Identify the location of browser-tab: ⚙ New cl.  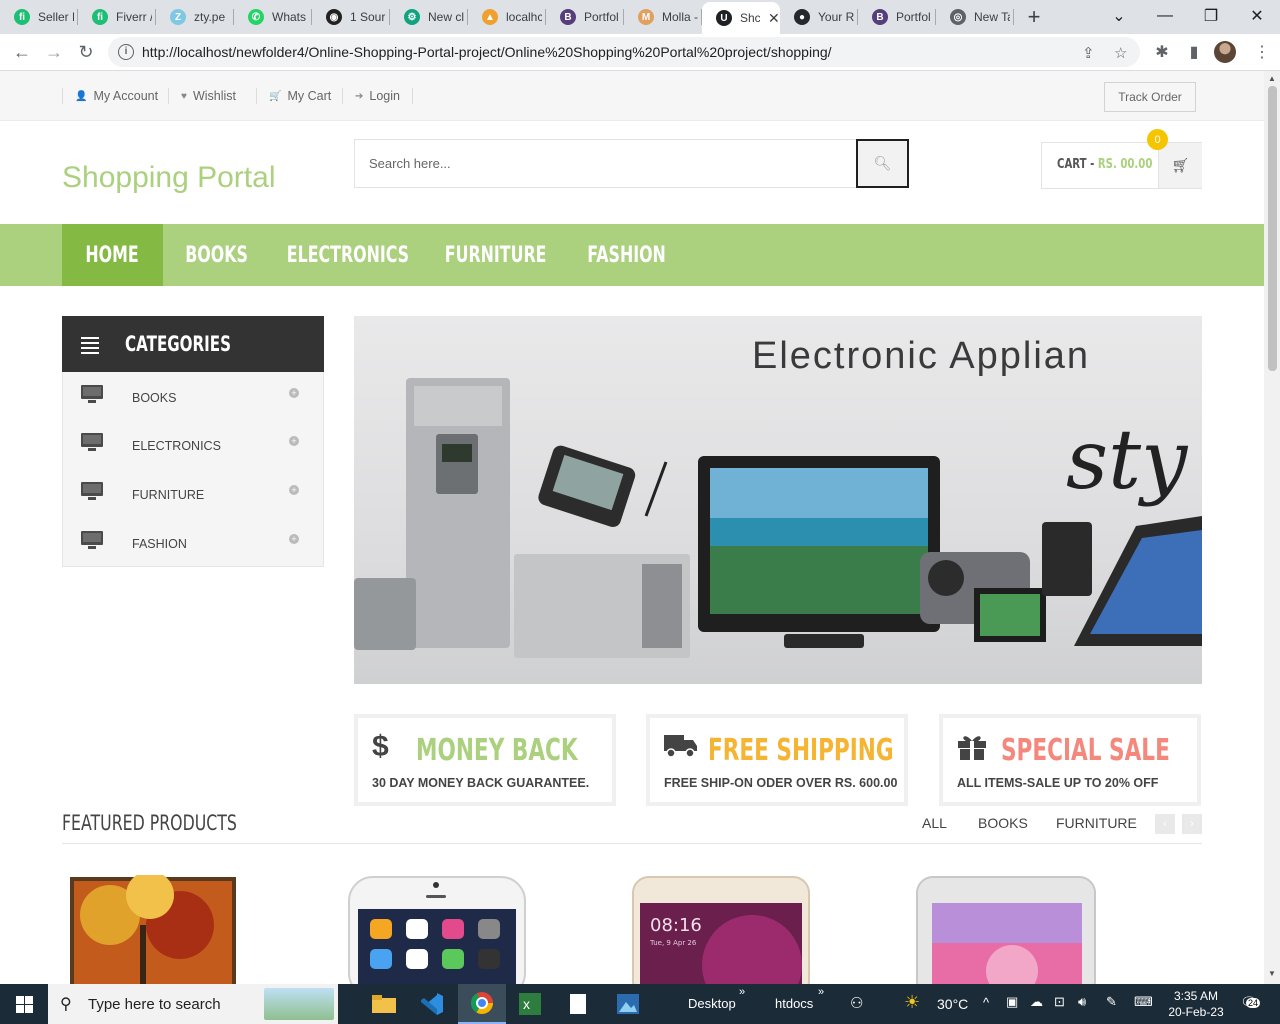
(429, 17).